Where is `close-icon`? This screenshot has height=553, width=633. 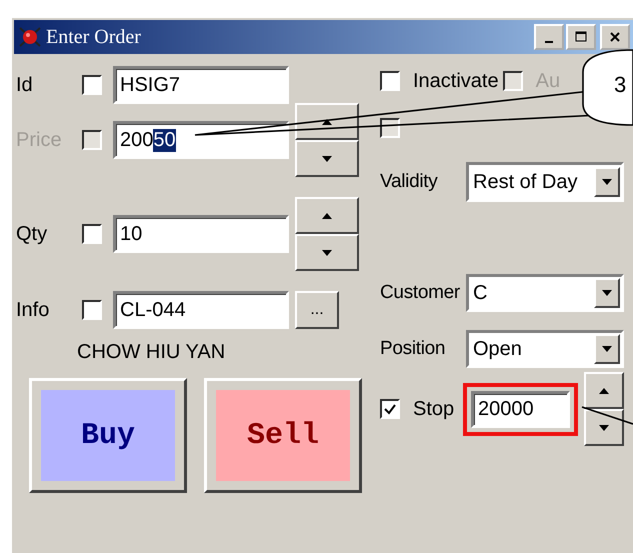 close-icon is located at coordinates (615, 37).